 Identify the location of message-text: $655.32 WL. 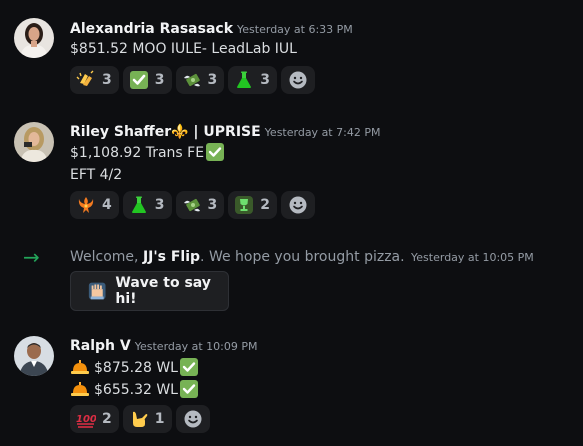
(134, 389).